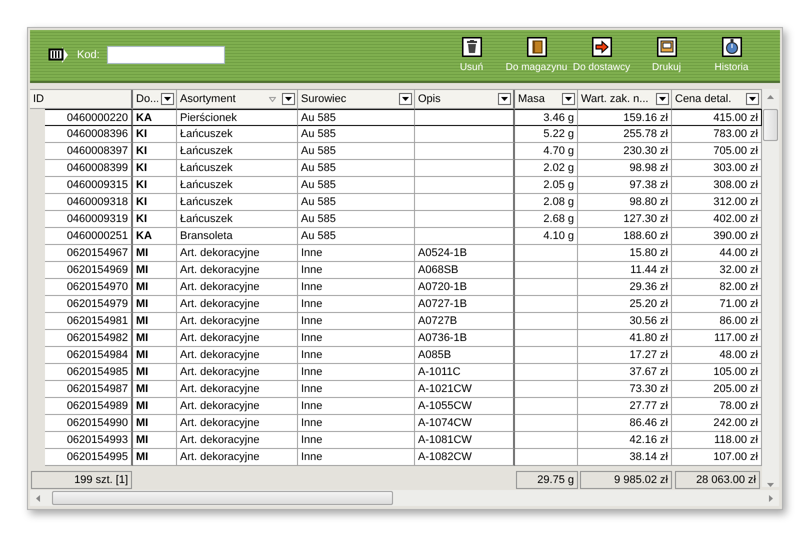  Describe the element at coordinates (81, 480) in the screenshot. I see `row-count: 199 szt. [1]` at that location.